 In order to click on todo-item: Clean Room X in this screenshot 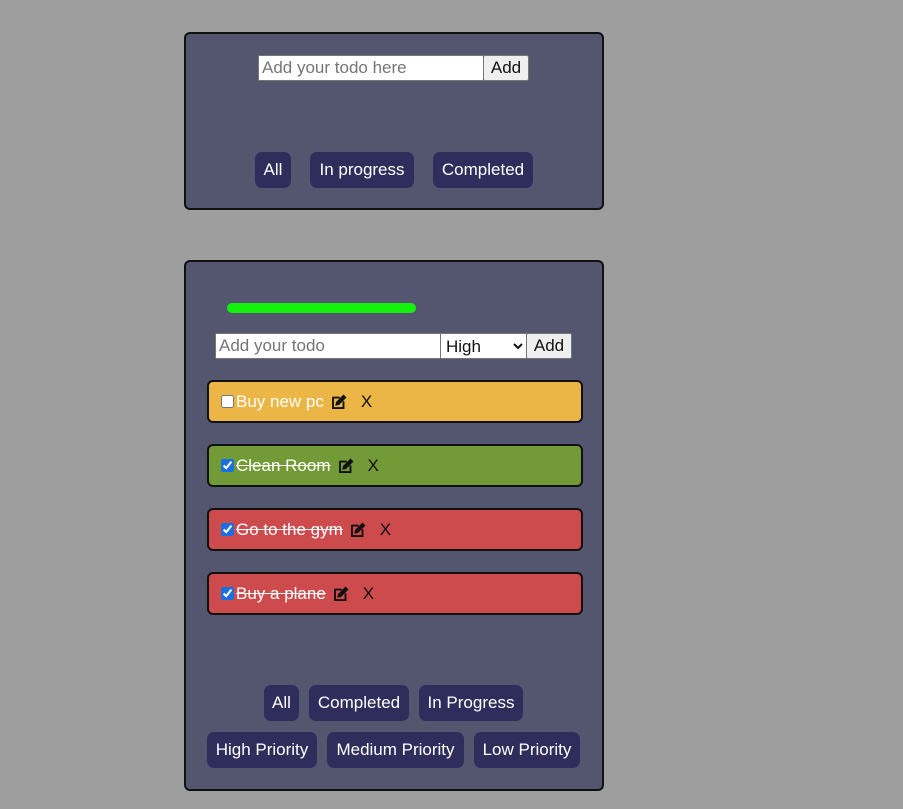, I will do `click(395, 465)`.